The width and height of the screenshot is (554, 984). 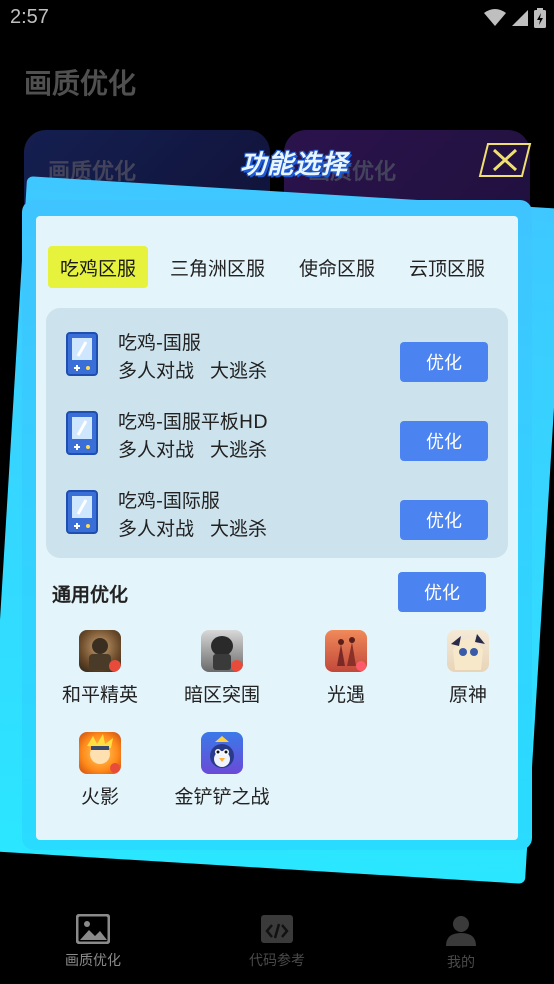 I want to click on region-tabs: 吃鸡区服 三角洲区服 使命区服 云顶区服, so click(x=277, y=267).